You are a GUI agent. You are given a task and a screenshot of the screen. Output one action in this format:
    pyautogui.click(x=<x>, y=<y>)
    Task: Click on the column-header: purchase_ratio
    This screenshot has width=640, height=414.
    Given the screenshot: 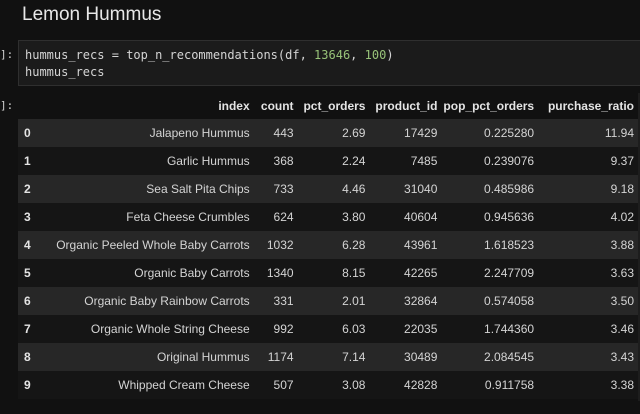 What is the action you would take?
    pyautogui.click(x=590, y=106)
    